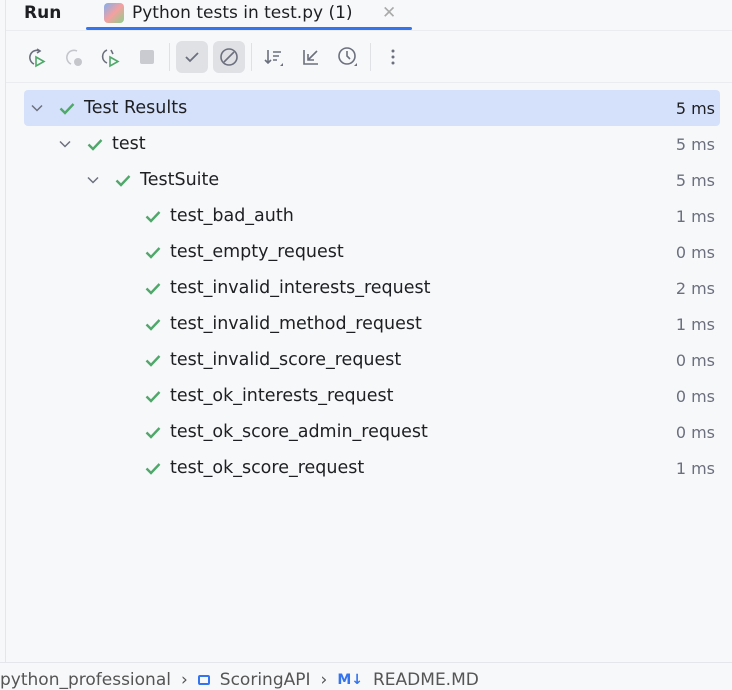 Image resolution: width=732 pixels, height=690 pixels. What do you see at coordinates (372, 180) in the screenshot?
I see `tree-row: TestSuite 5 ms` at bounding box center [372, 180].